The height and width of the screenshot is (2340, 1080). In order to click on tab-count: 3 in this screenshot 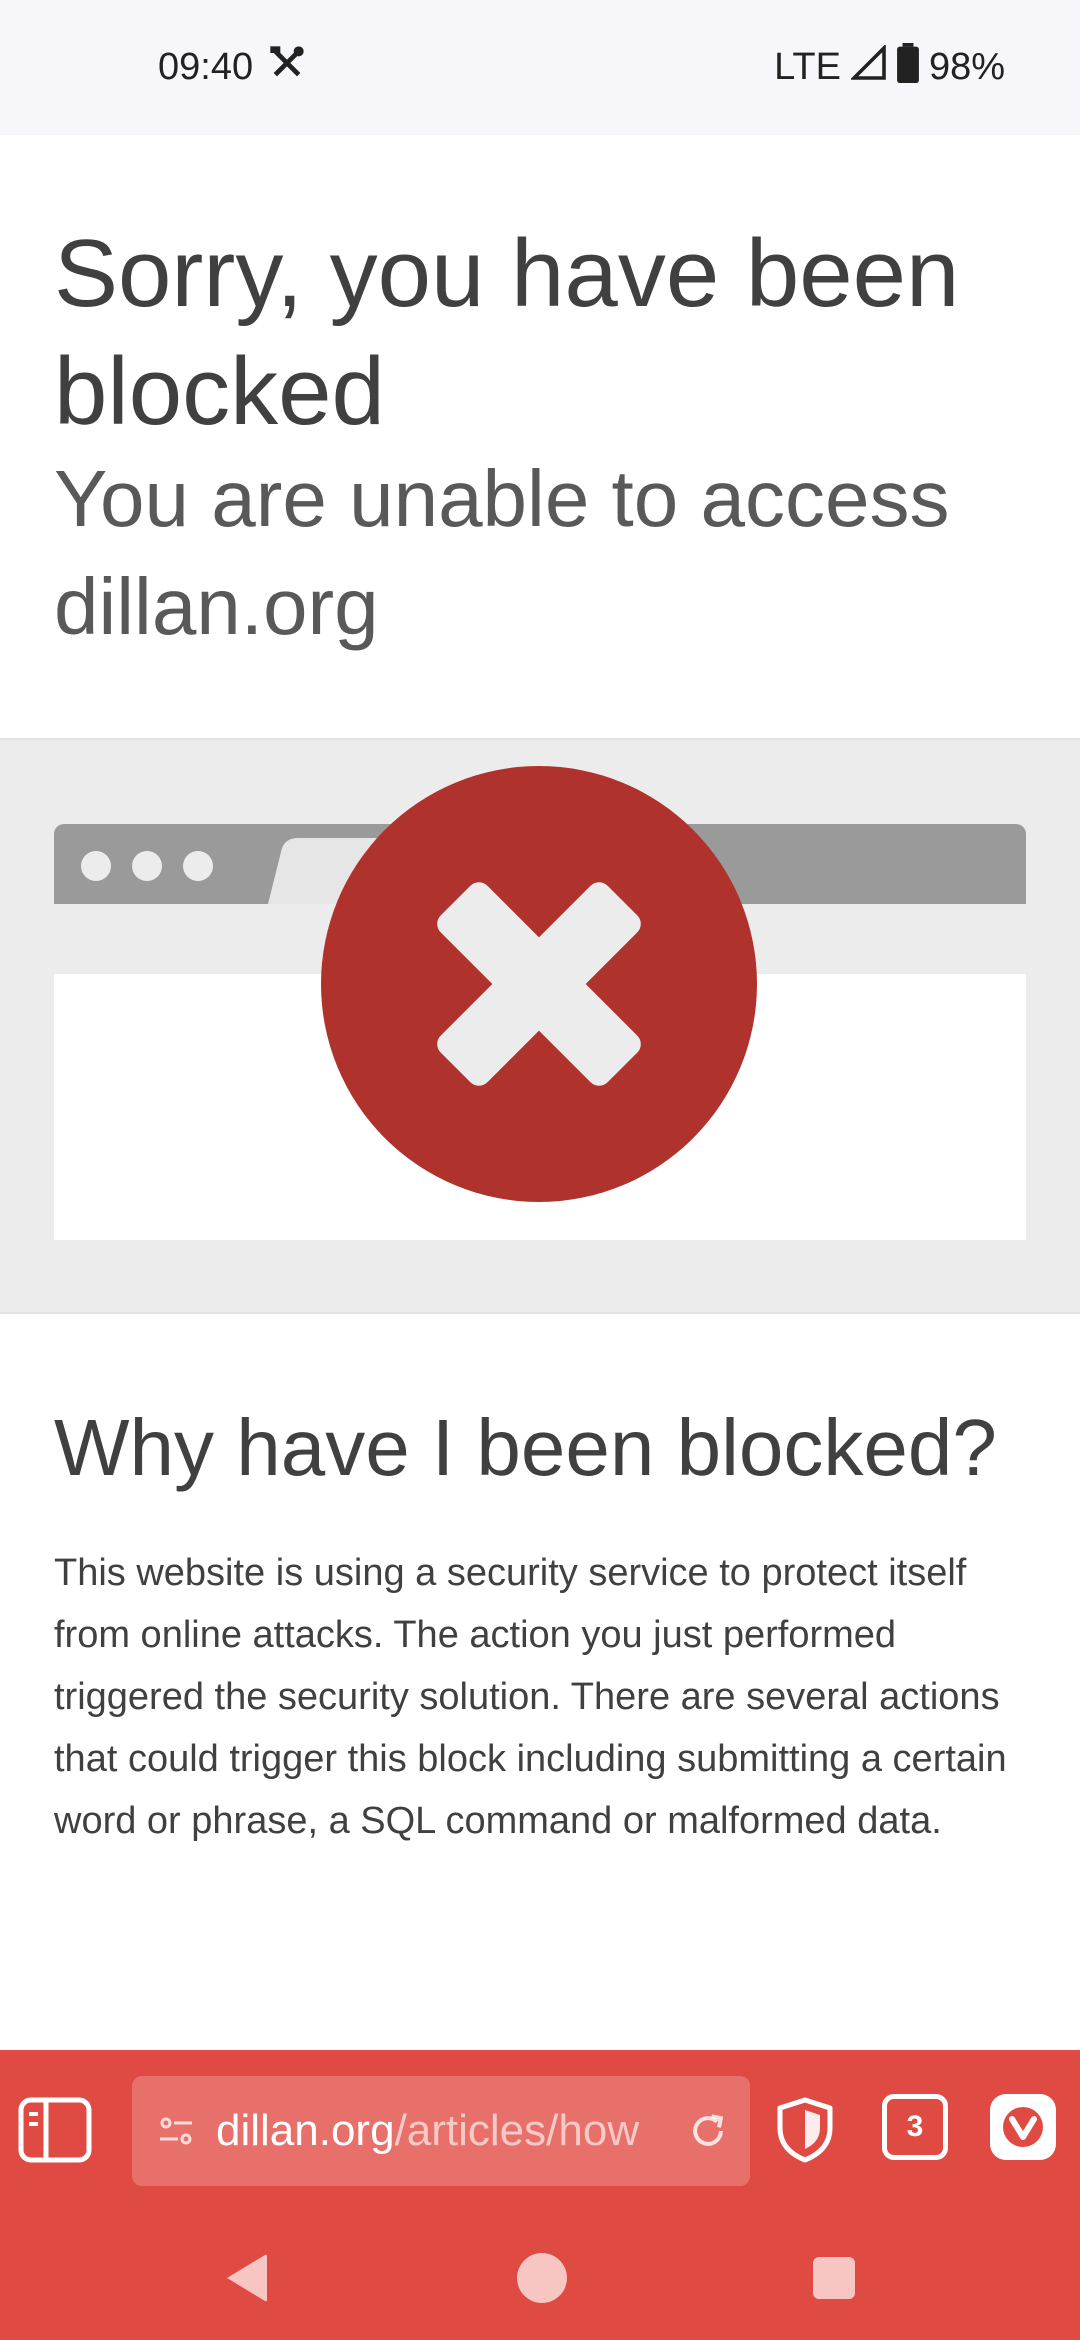, I will do `click(915, 2126)`.